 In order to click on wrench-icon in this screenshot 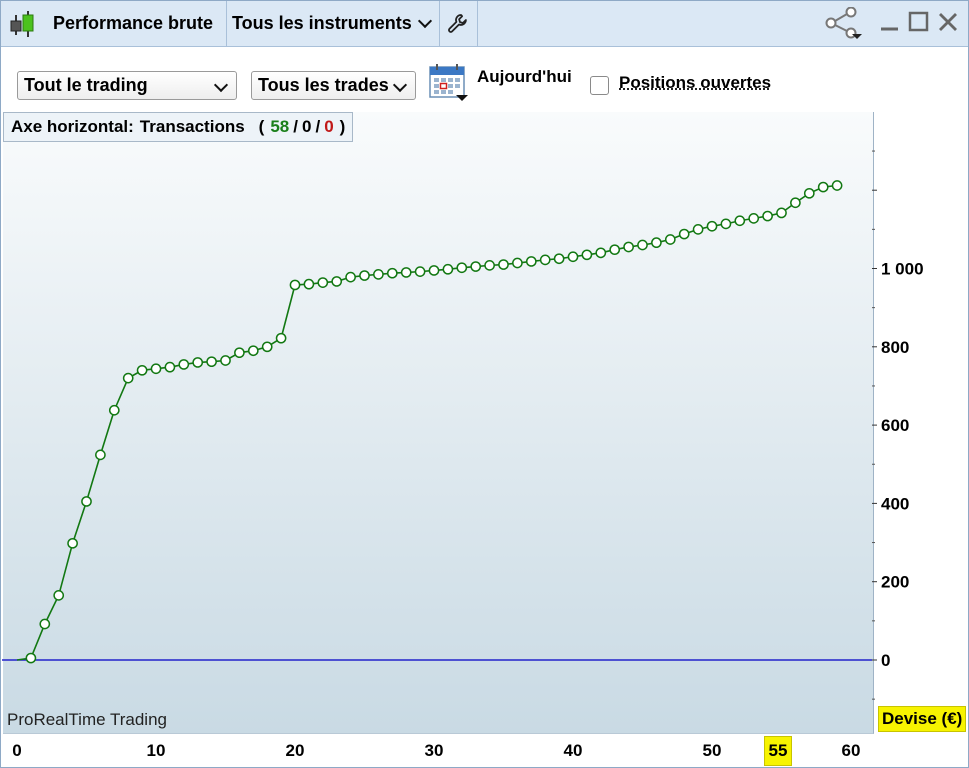, I will do `click(457, 23)`.